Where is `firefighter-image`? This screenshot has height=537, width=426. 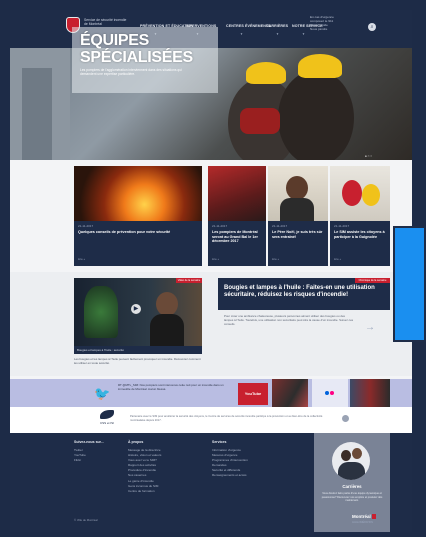
firefighter-image is located at coordinates (316, 115).